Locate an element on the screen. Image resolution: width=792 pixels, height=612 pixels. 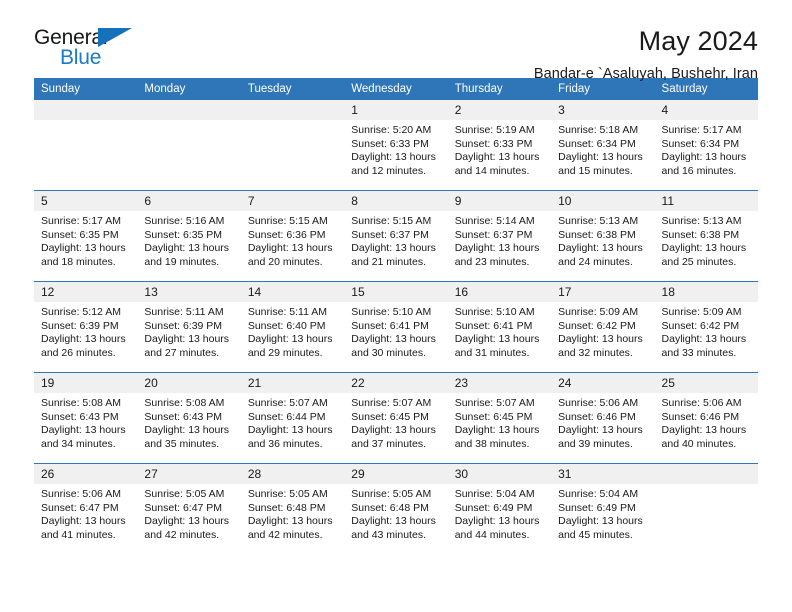
day-info-line: Sunset: 6:40 PM is located at coordinates (286, 325).